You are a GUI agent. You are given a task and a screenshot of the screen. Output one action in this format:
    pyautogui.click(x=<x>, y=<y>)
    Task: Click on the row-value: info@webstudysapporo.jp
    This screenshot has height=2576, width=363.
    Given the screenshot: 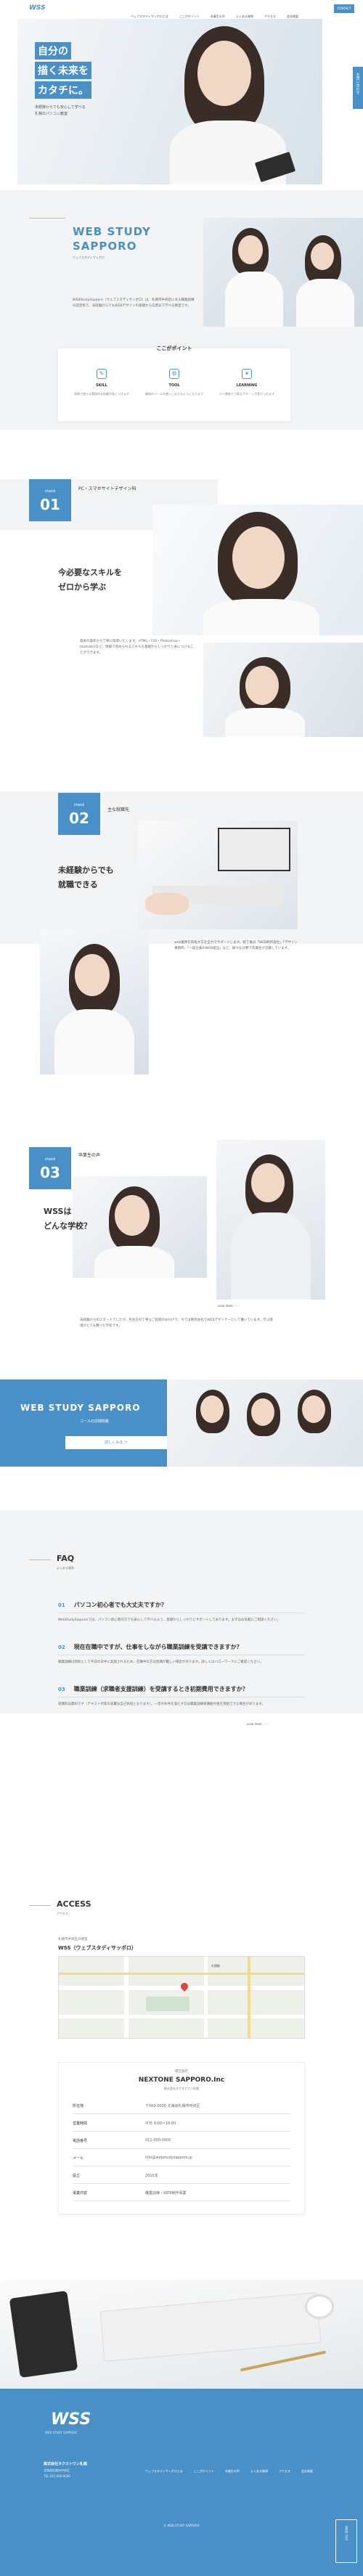 What is the action you would take?
    pyautogui.click(x=168, y=2158)
    